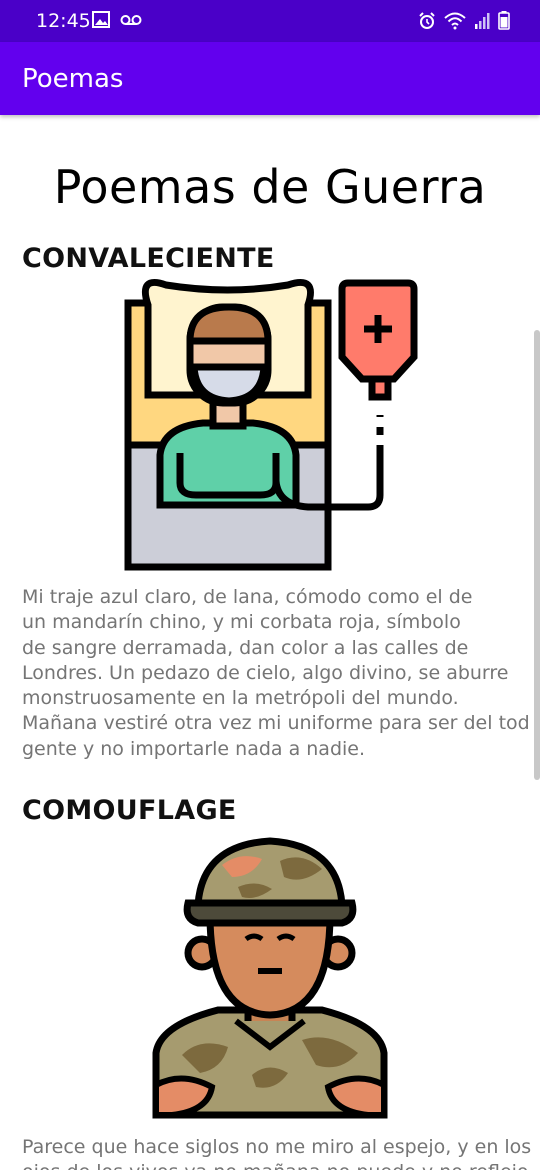  What do you see at coordinates (270, 973) in the screenshot?
I see `soldier-icon` at bounding box center [270, 973].